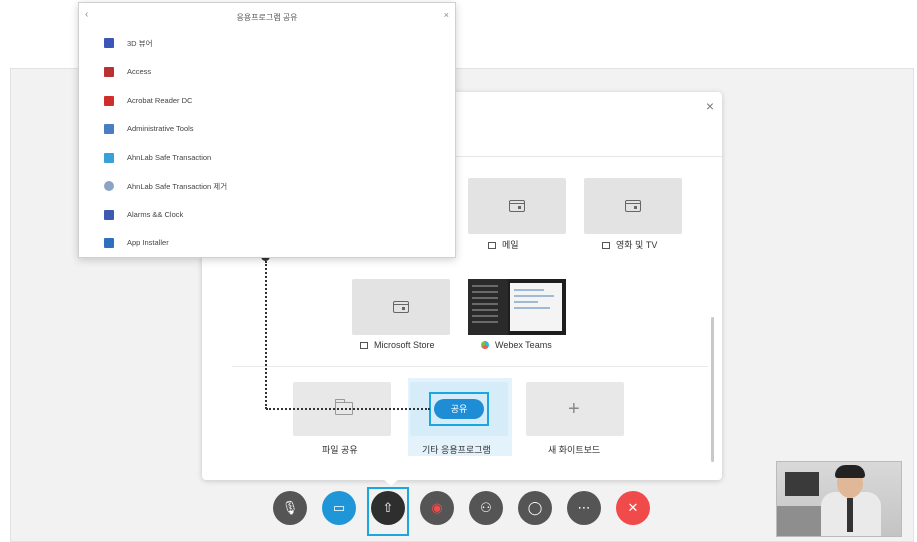 The image size is (917, 542). What do you see at coordinates (140, 43) in the screenshot?
I see `app-list-label: 3D 뷰어` at bounding box center [140, 43].